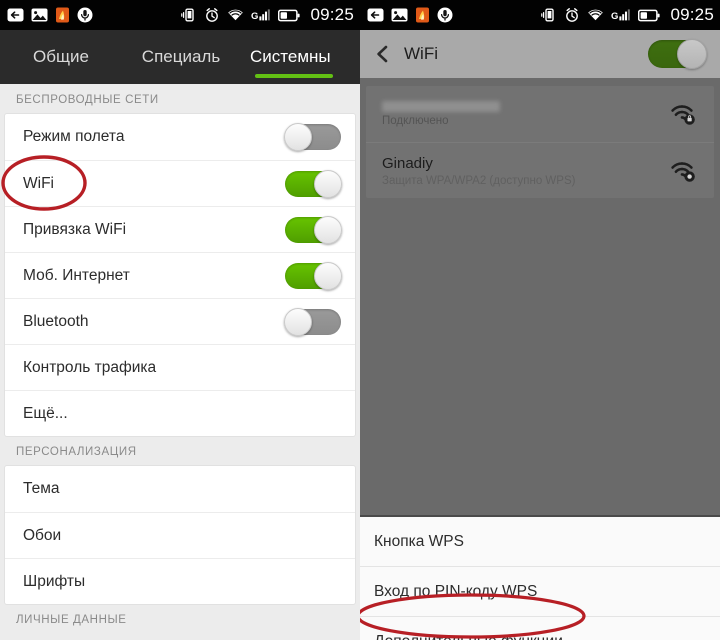 The image size is (720, 640). Describe the element at coordinates (407, 163) in the screenshot. I see `wifi-network-ssid: Ginadiy` at that location.